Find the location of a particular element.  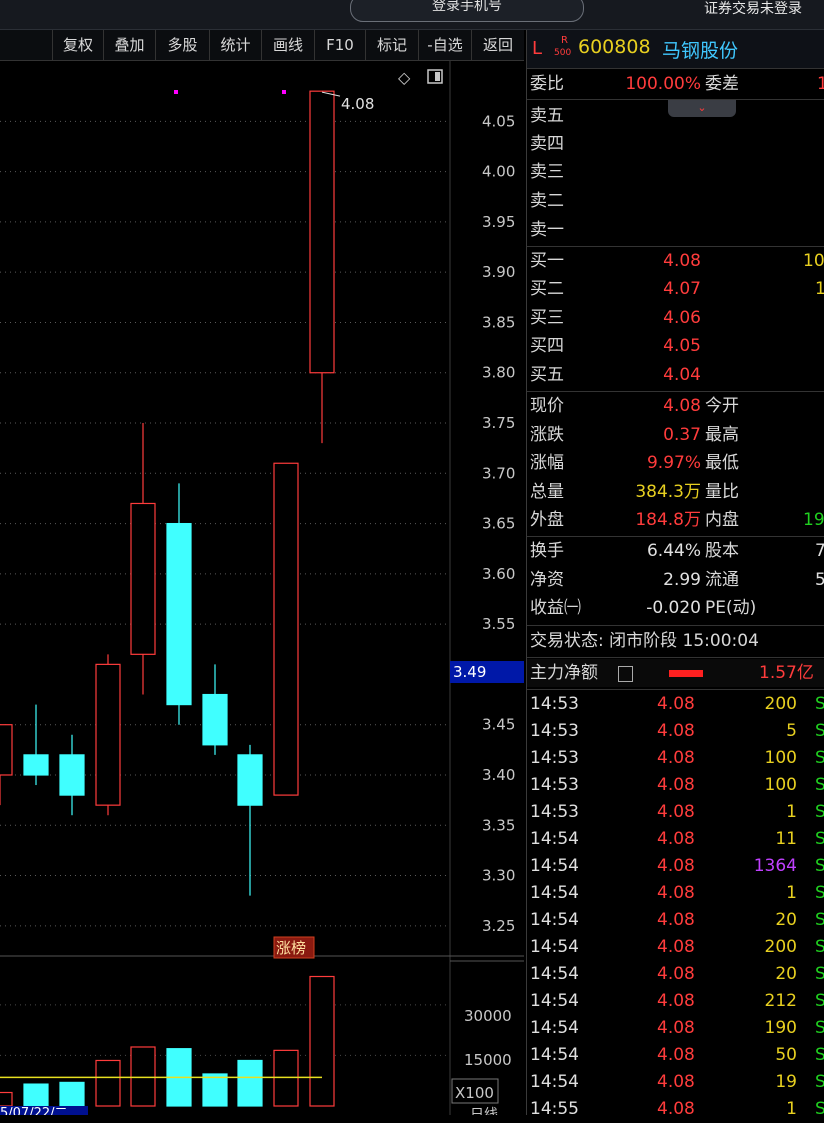

stat-value: 2.99 is located at coordinates (682, 580).